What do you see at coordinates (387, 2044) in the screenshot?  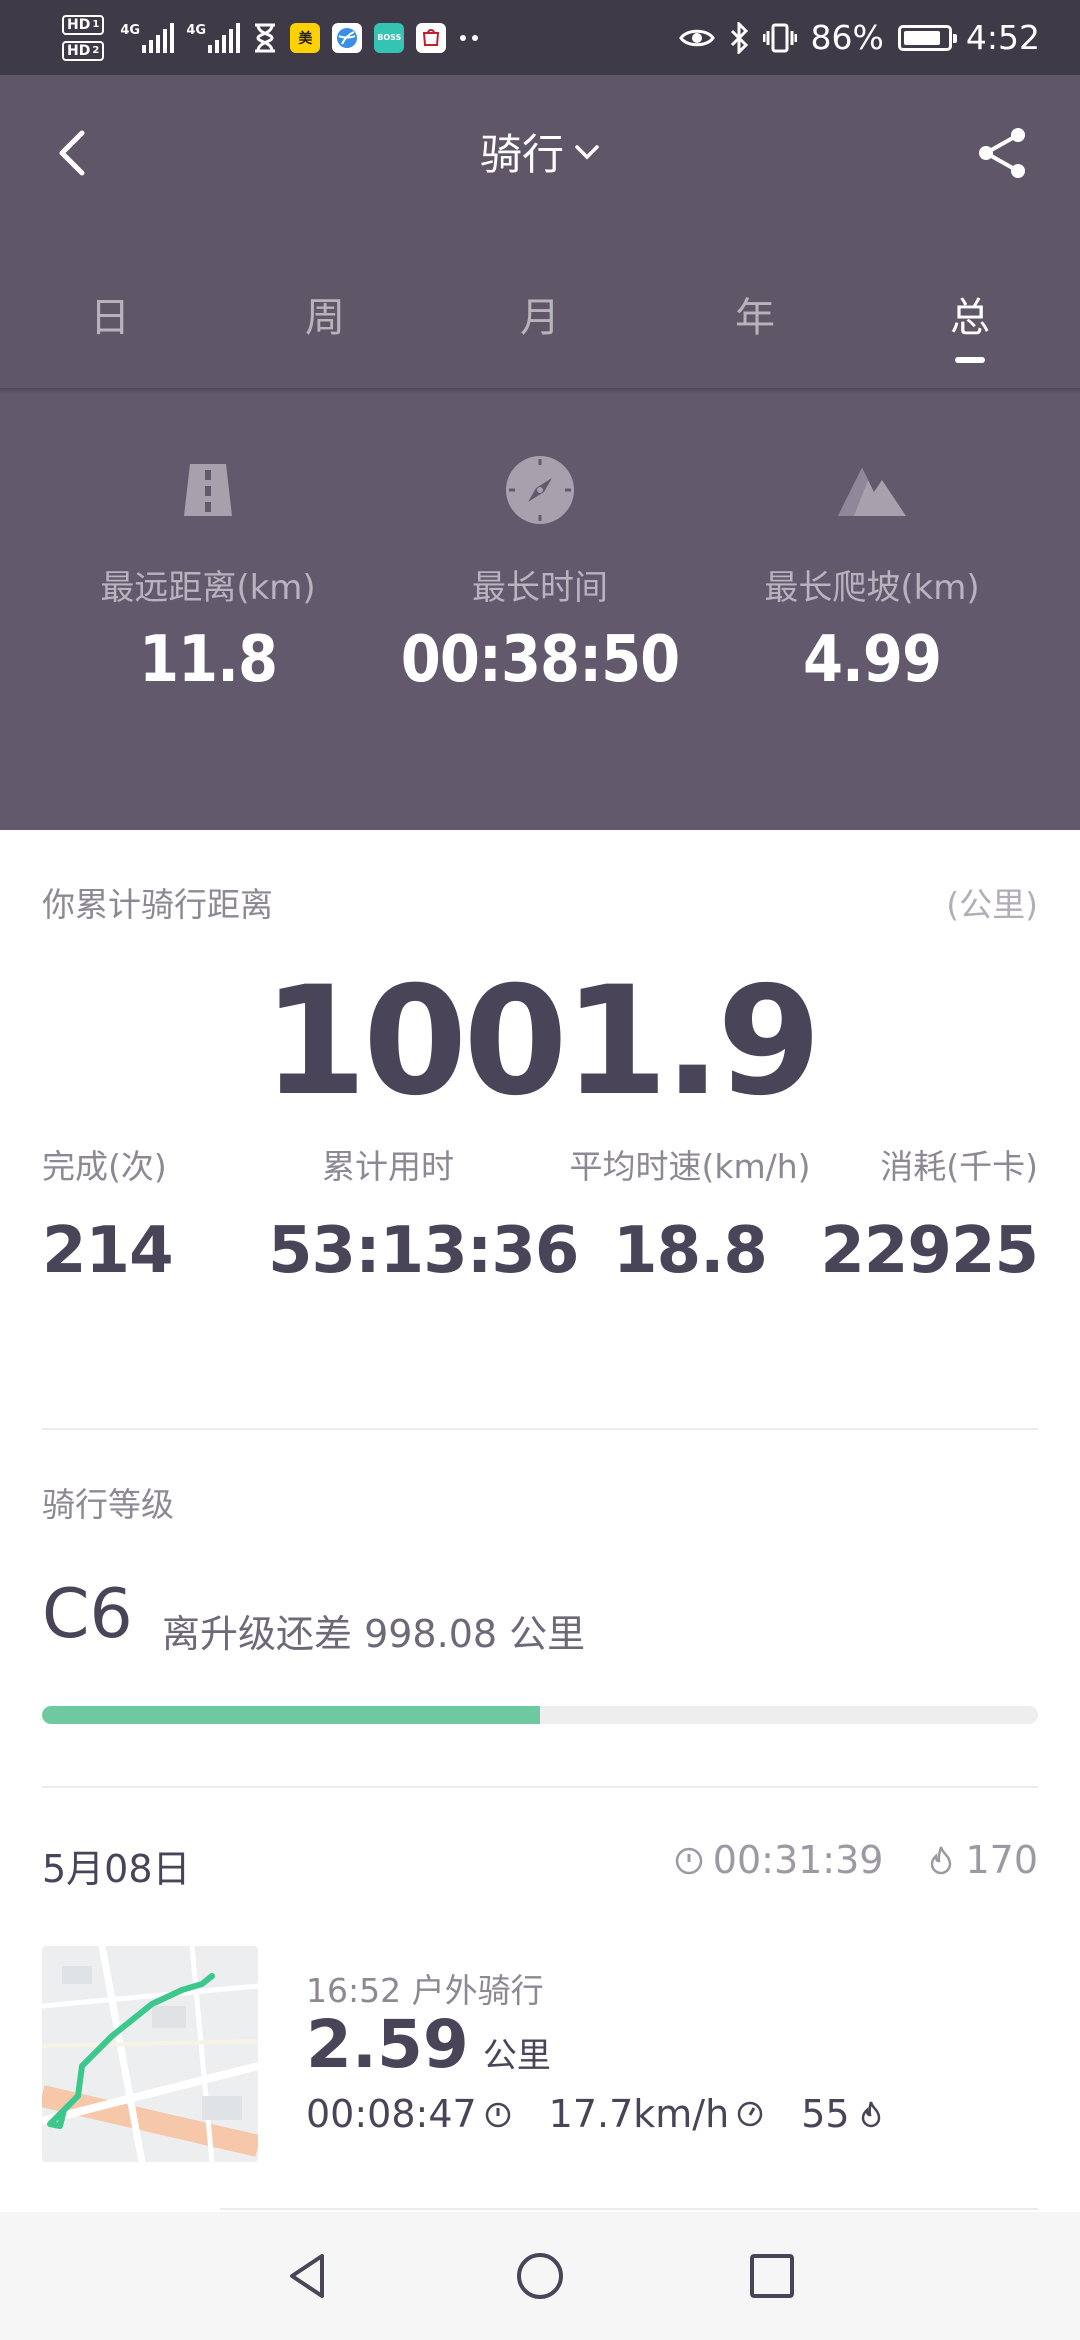 I see `activity-distance-value: 2.59` at bounding box center [387, 2044].